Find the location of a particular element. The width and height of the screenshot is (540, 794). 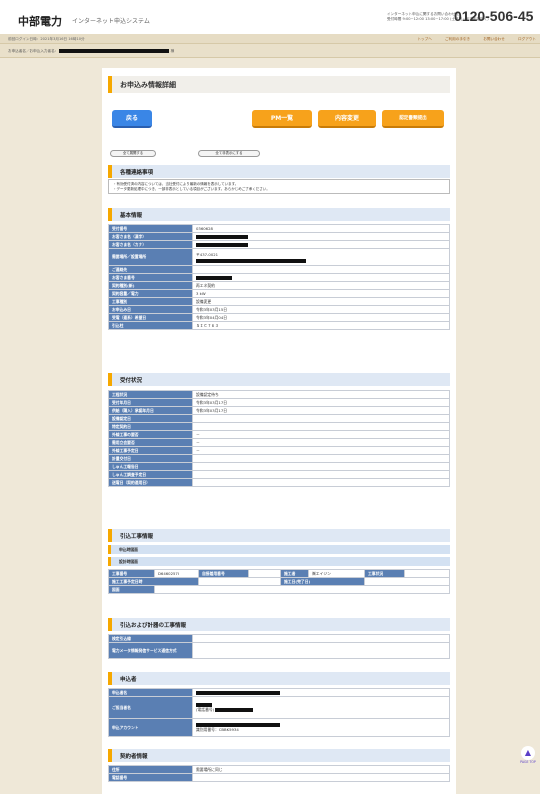

row-label: 外線工事の要否 is located at coordinates (150, 434).